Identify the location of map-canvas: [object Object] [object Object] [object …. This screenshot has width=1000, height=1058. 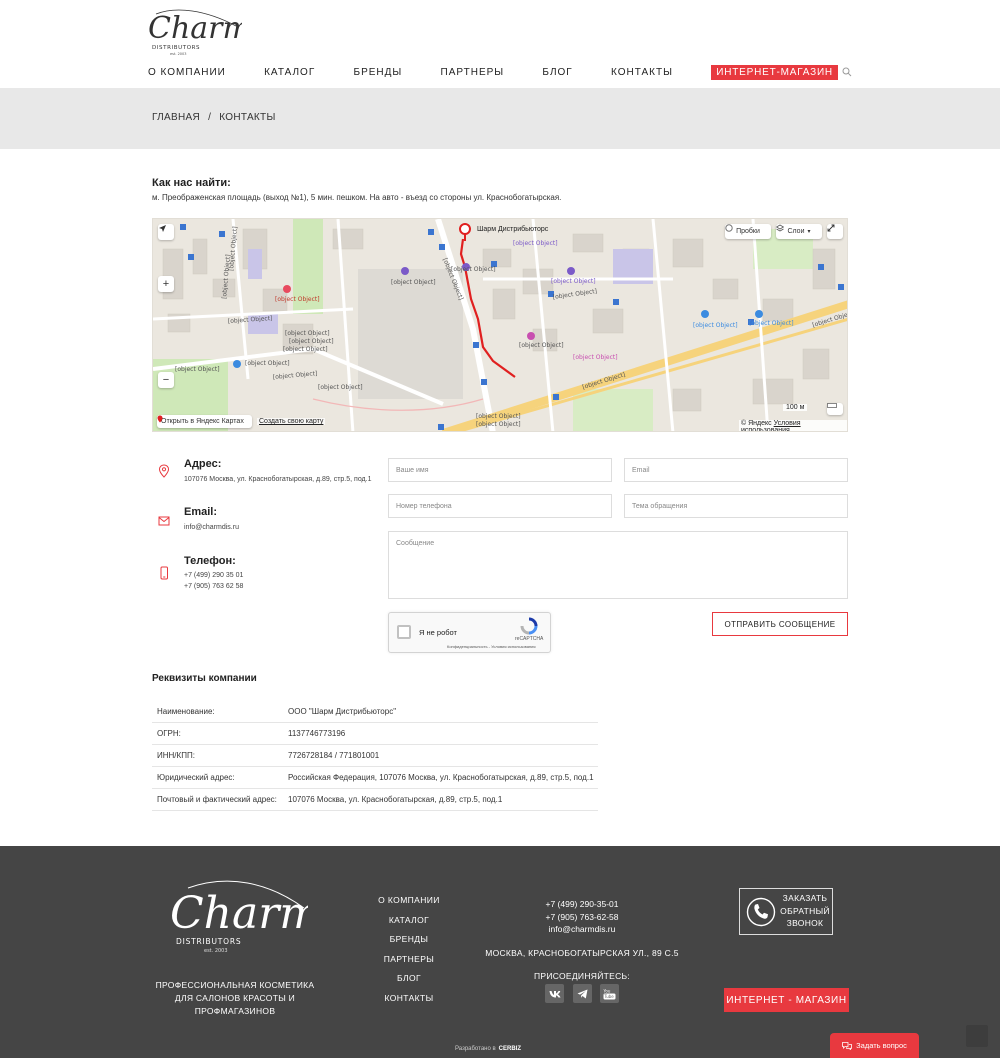
(500, 325).